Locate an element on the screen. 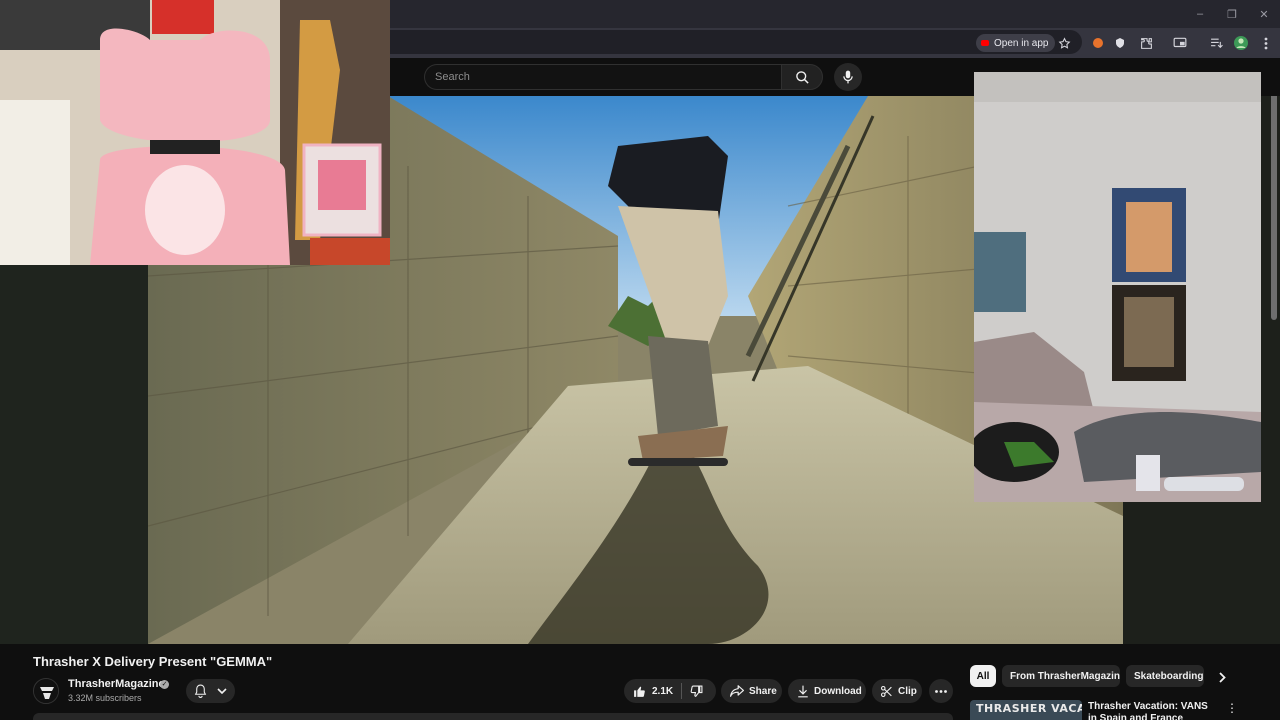 The width and height of the screenshot is (1280, 720). restore-button: ❐ is located at coordinates (1232, 14).